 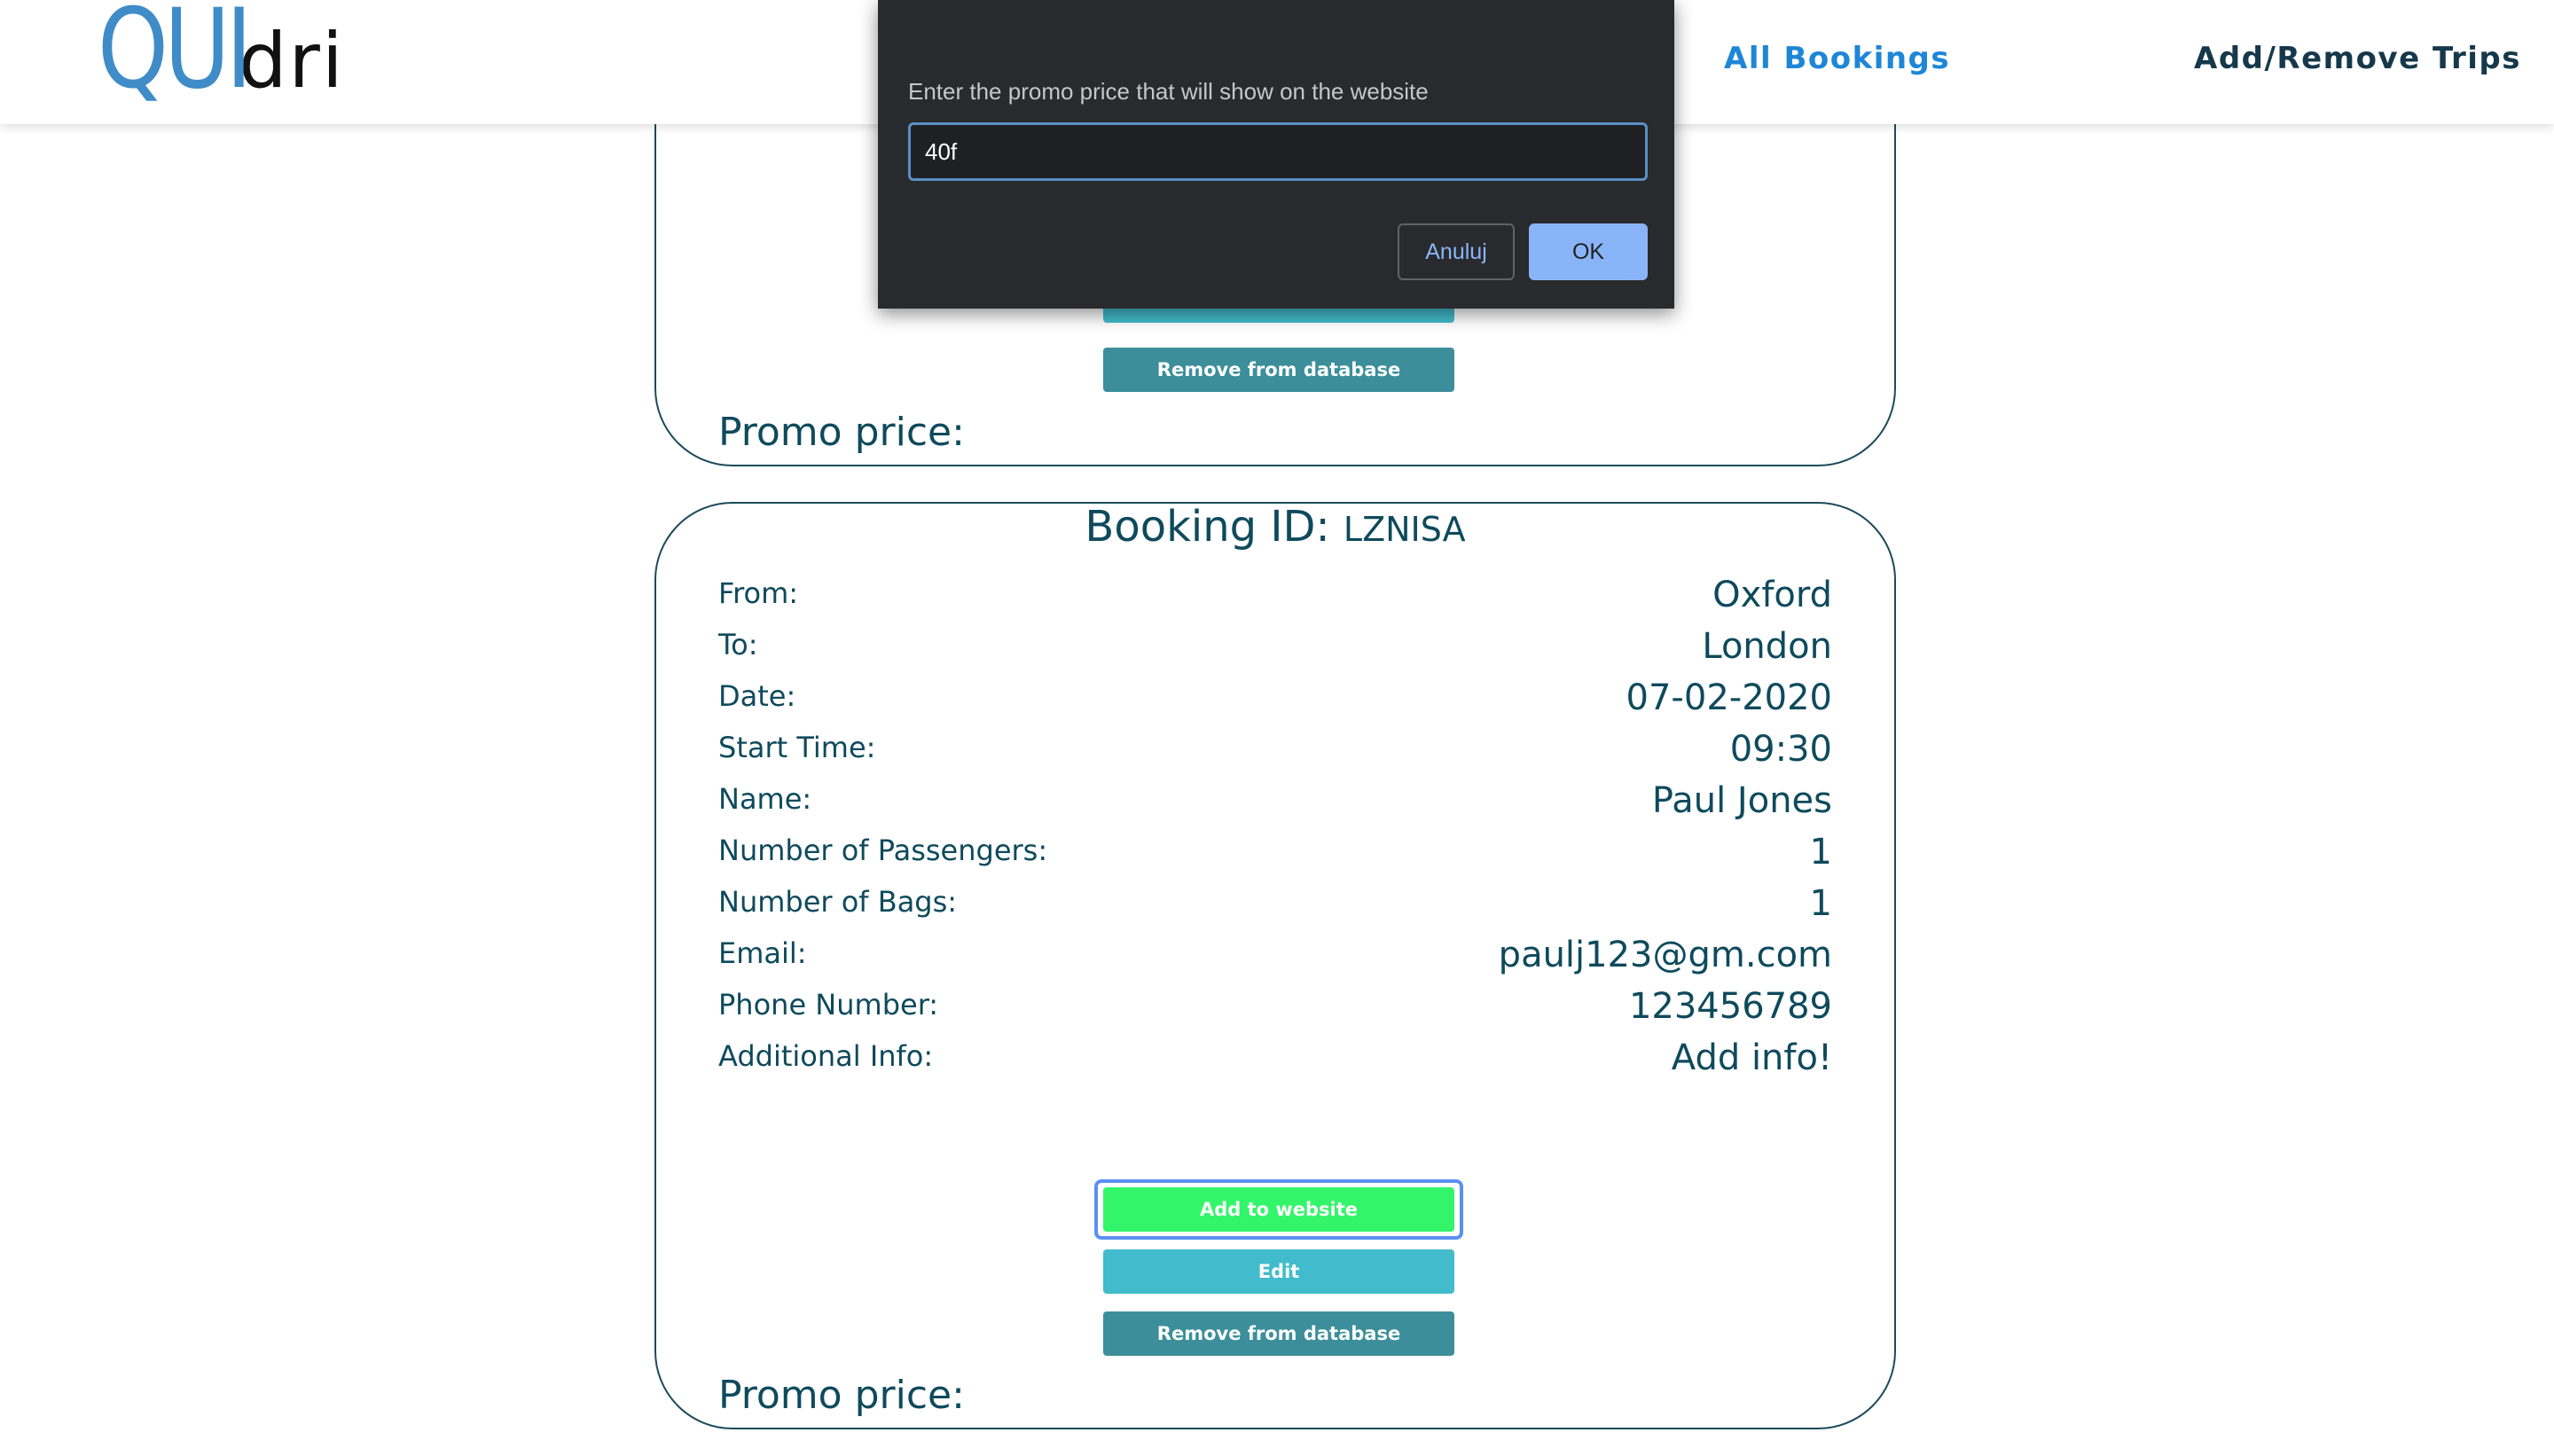 I want to click on add-to-website-button: Add to website, so click(x=1278, y=1209).